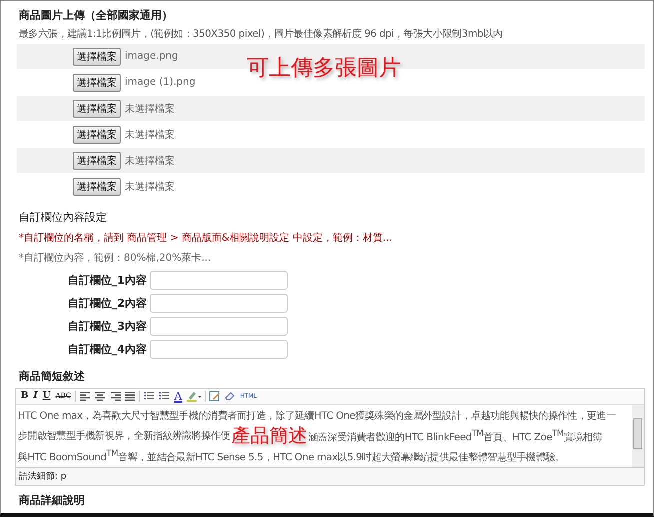 The image size is (654, 518). What do you see at coordinates (291, 456) in the screenshot?
I see `editor-text: 與HTC BoomSound$^{TM}$音響，並結合最新HTC Sense 5.5，HTC One max以5.9吋超大螢幕繼續提供最佳整體智慧型手機體驗。` at bounding box center [291, 456].